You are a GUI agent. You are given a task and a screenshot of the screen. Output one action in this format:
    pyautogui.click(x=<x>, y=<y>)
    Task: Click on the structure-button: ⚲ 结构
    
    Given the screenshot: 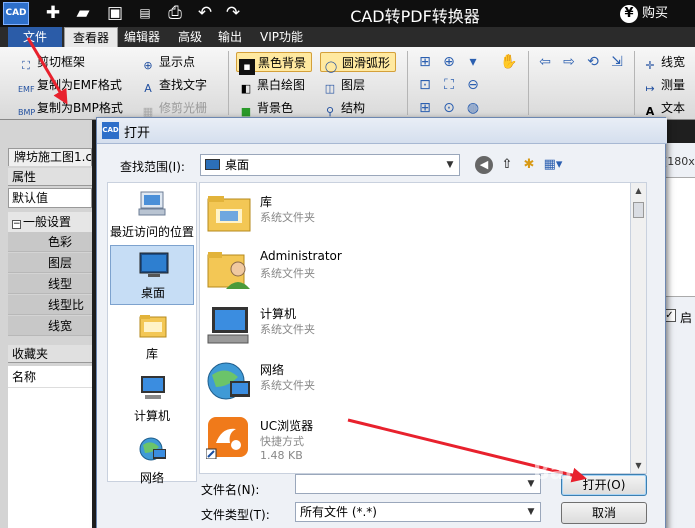 What is the action you would take?
    pyautogui.click(x=343, y=108)
    